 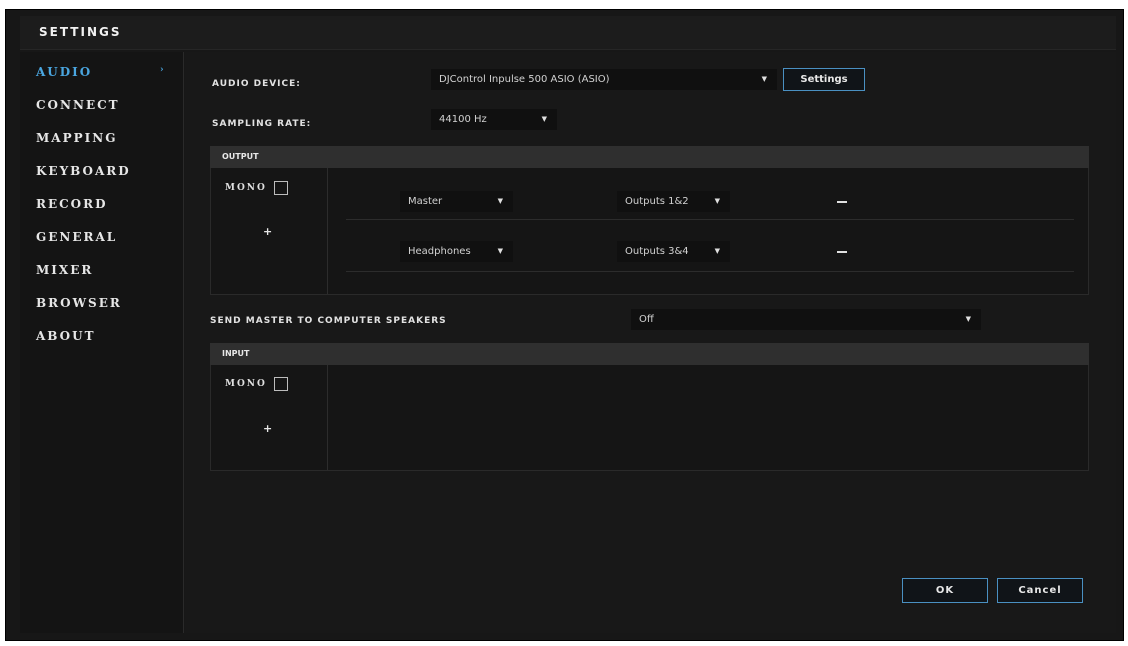 I want to click on sidebar-item-mapping: MAPPING, so click(x=76, y=138).